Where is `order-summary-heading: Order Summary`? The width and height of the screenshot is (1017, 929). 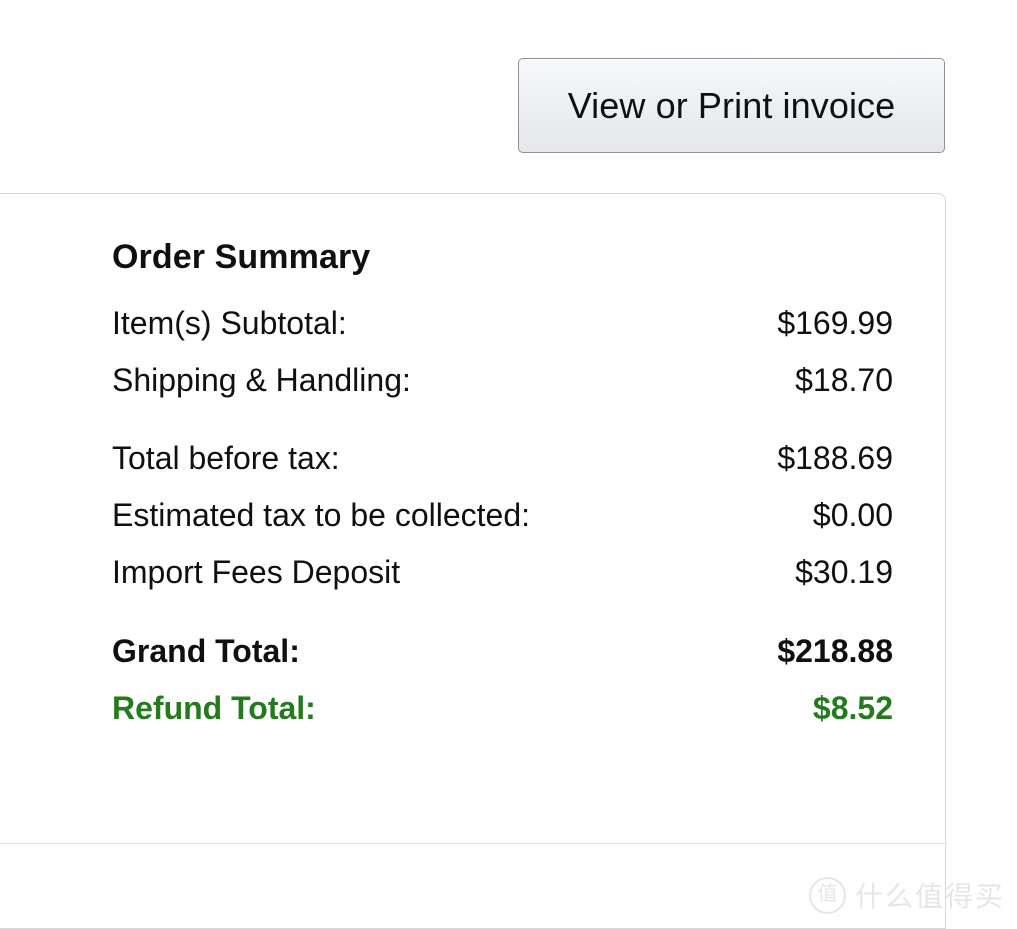 order-summary-heading: Order Summary is located at coordinates (241, 257).